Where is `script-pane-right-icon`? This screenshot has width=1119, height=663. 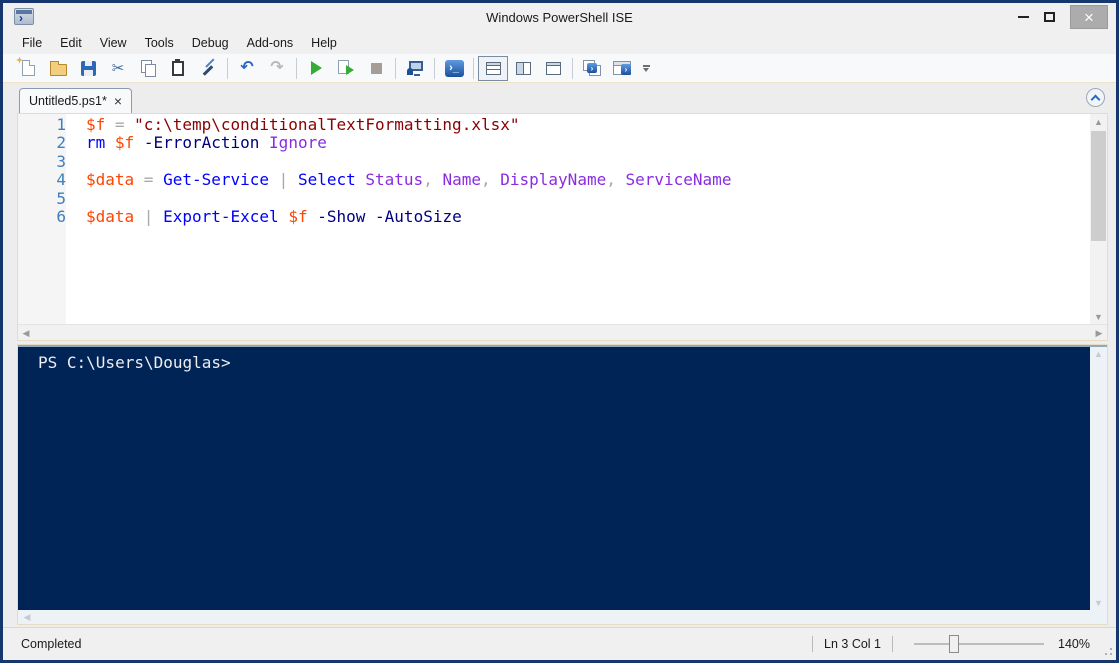 script-pane-right-icon is located at coordinates (523, 68).